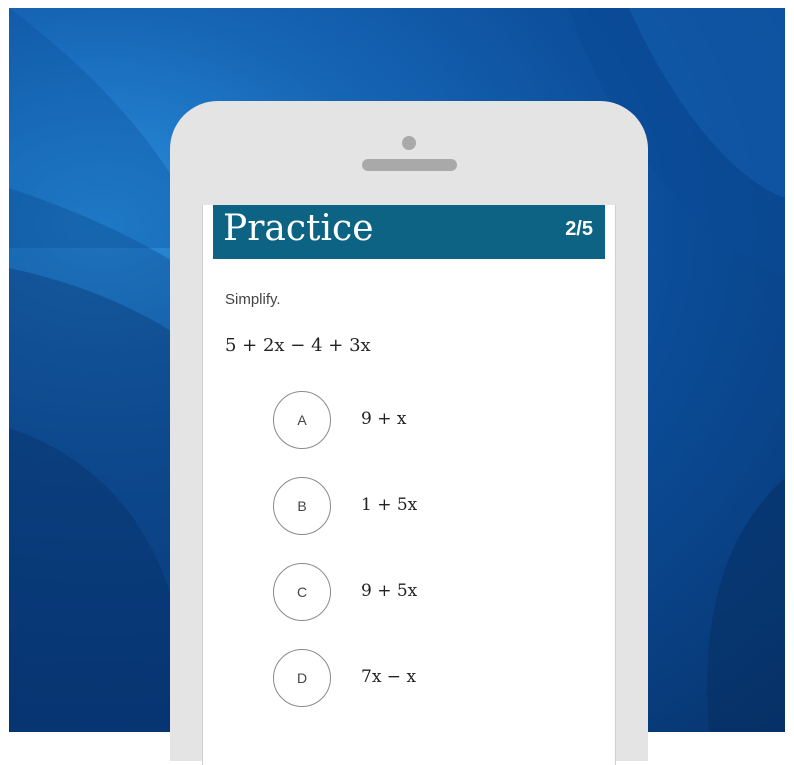  I want to click on answer-option-b: B 1 + 5x, so click(403, 507).